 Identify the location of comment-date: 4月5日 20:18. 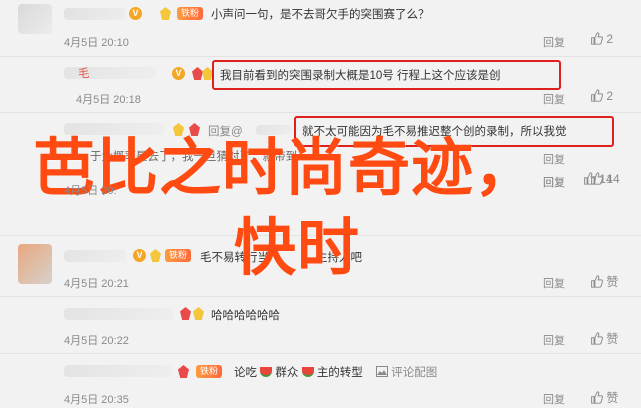
(108, 100).